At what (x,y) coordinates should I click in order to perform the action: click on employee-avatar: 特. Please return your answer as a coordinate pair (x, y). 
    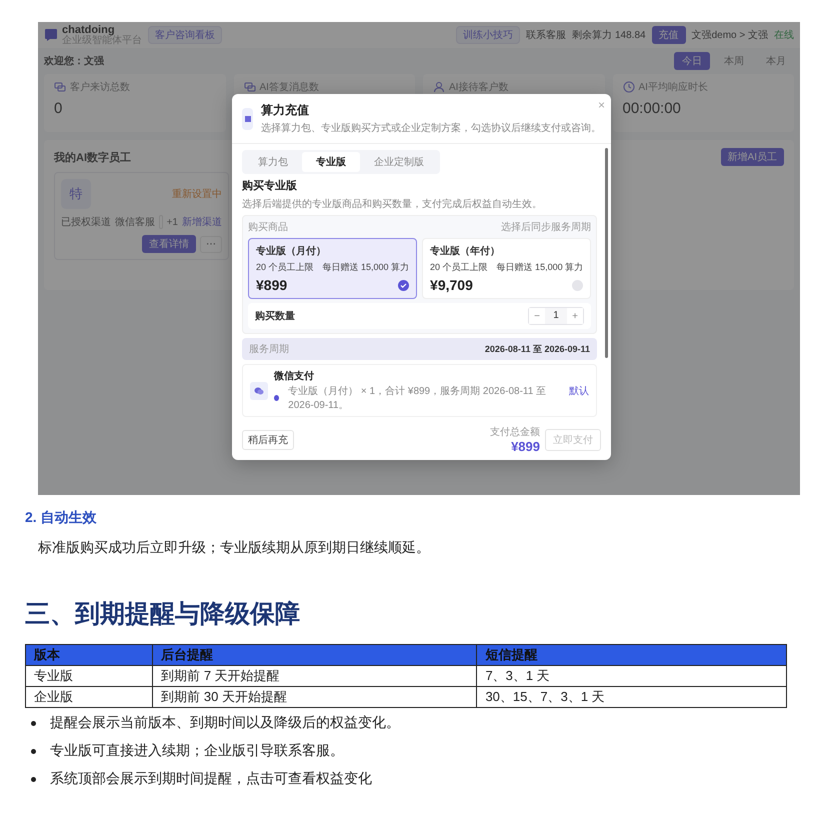
    Looking at the image, I should click on (76, 194).